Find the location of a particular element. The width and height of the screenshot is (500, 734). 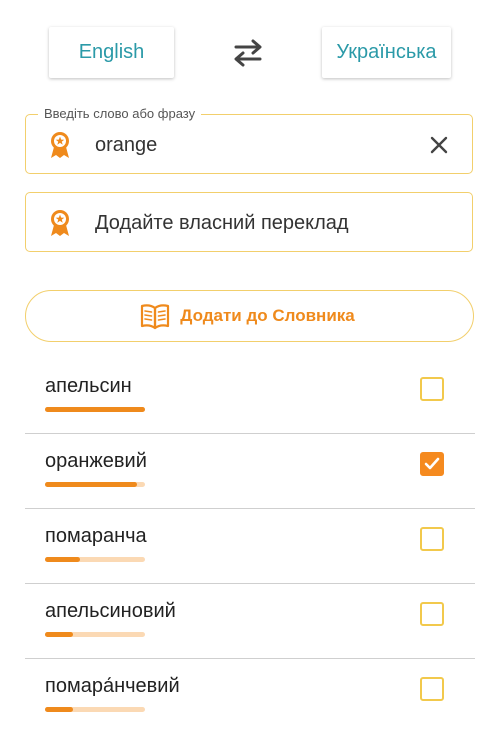

target-language-label: Українська is located at coordinates (386, 52).